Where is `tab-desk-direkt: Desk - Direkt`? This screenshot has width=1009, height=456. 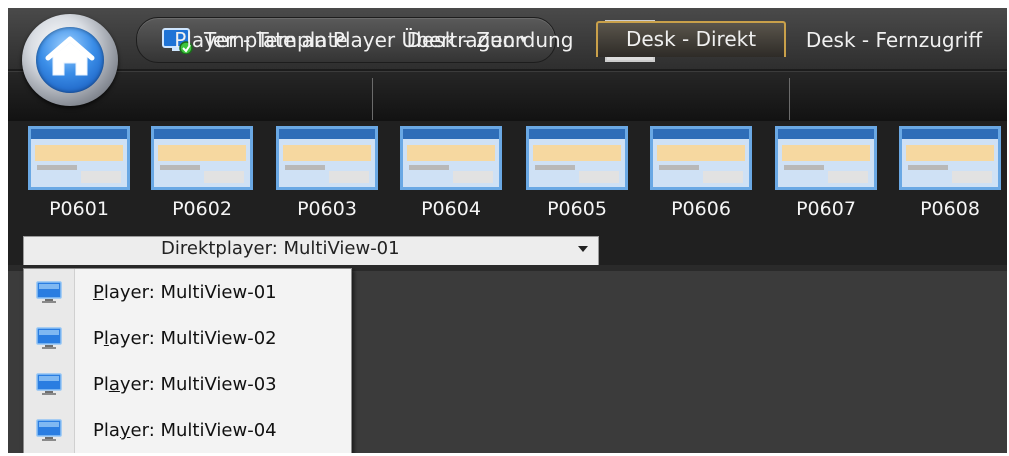 tab-desk-direkt: Desk - Direkt is located at coordinates (691, 39).